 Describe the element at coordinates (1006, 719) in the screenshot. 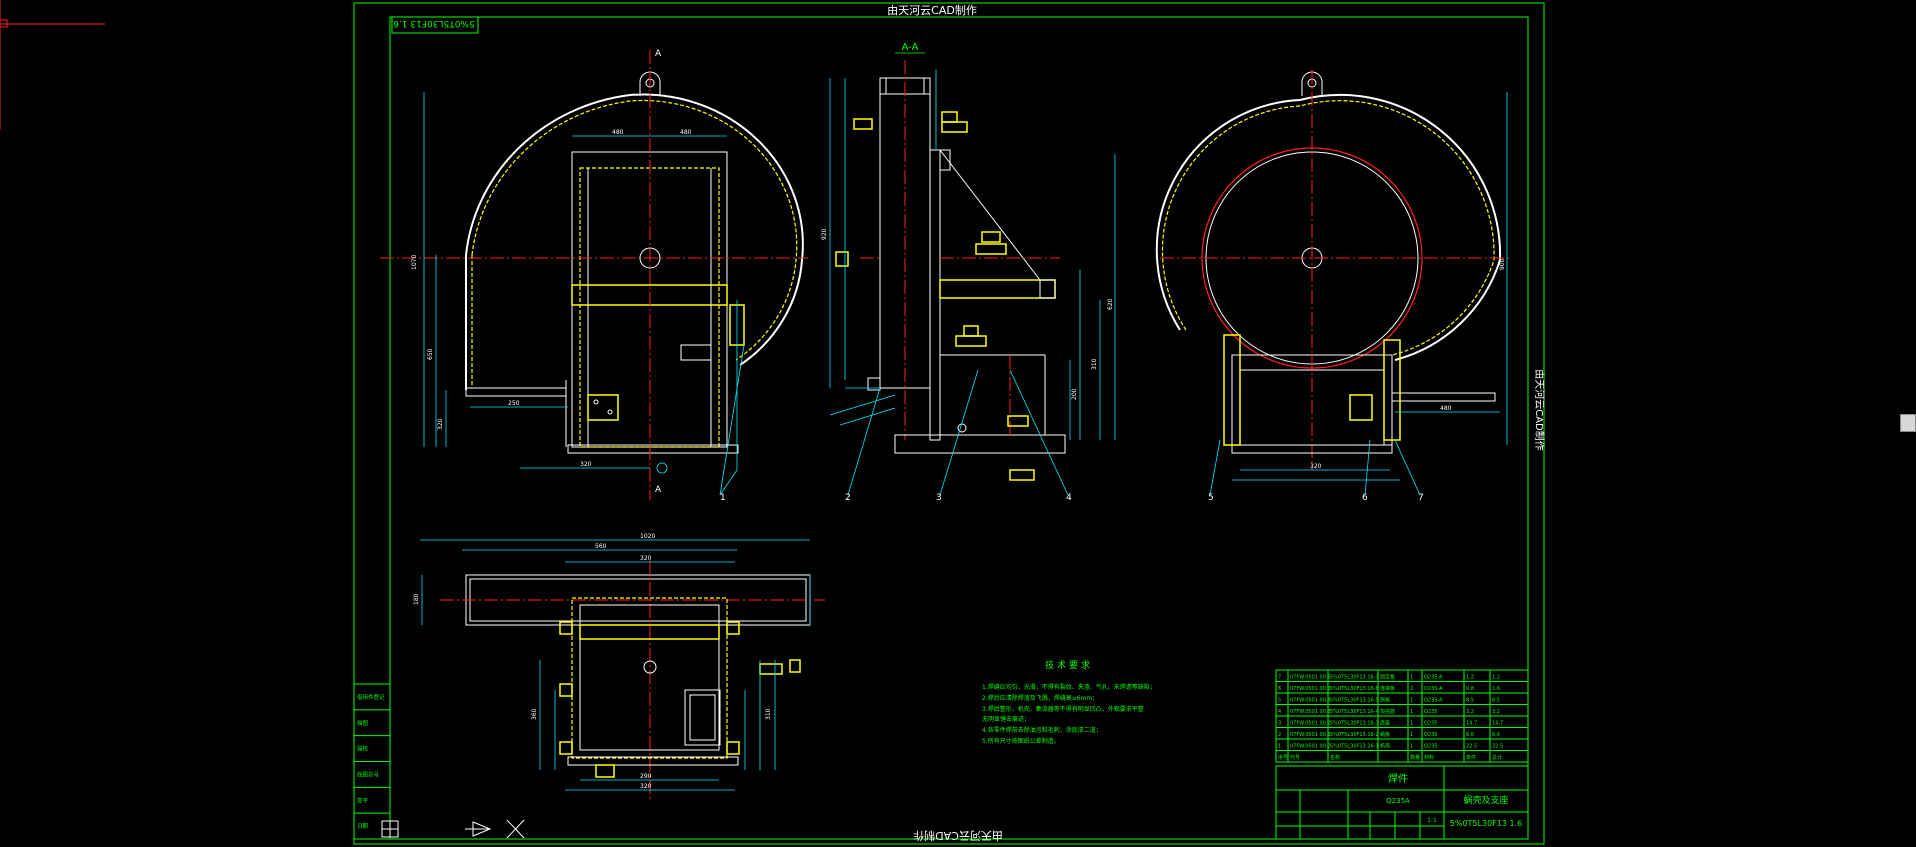

I see `tech-req-line-4: 无明显锤击痕迹；` at that location.